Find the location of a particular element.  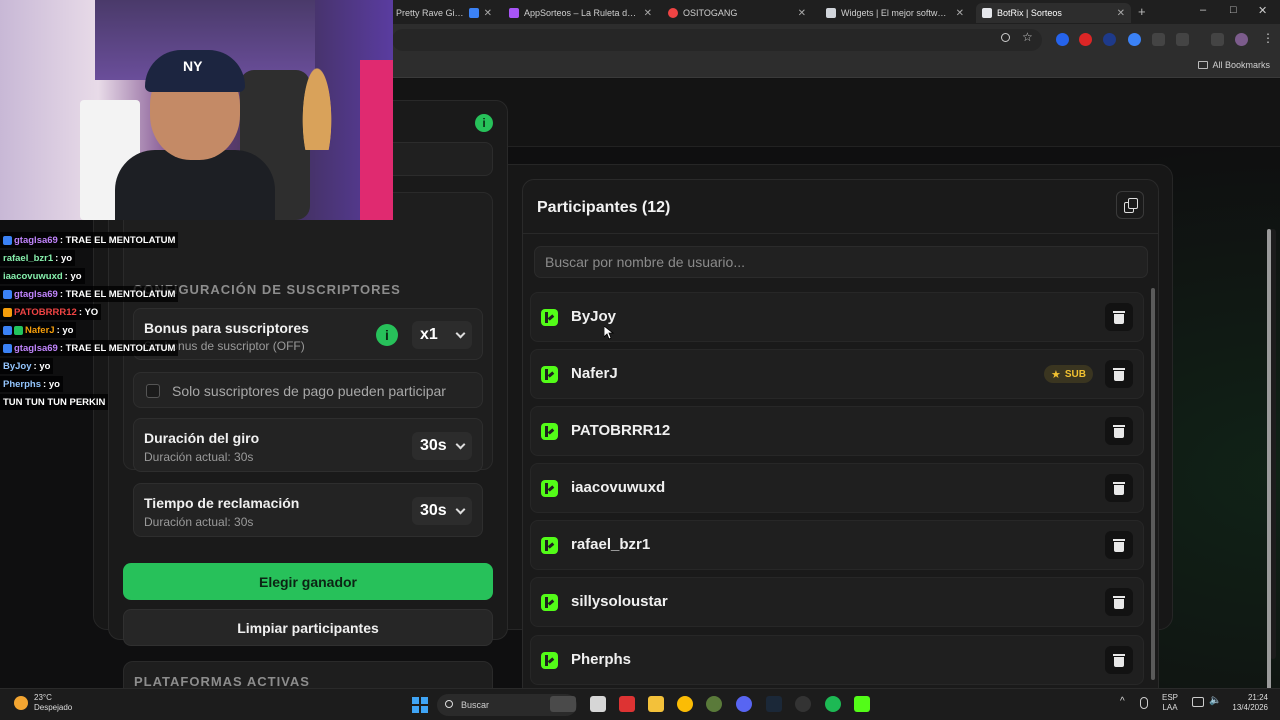

weather-widget: 23°C Despejado is located at coordinates (43, 703).